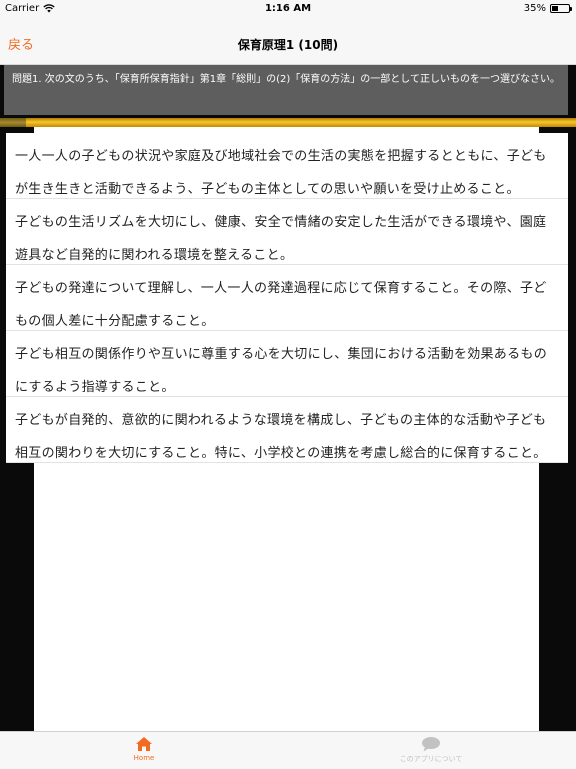 This screenshot has height=769, width=576. I want to click on tab-about: このアプリについて, so click(431, 750).